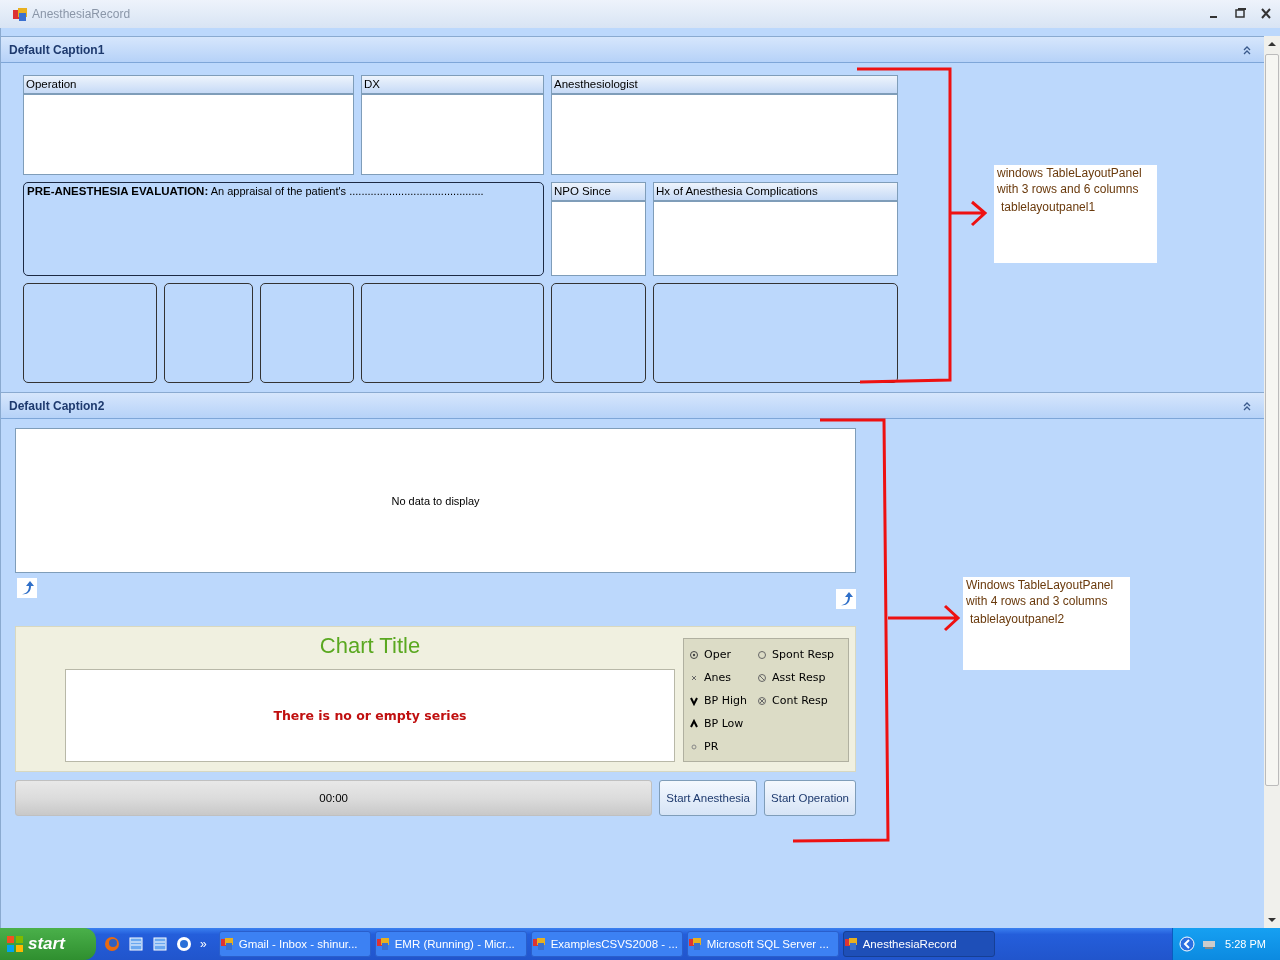  Describe the element at coordinates (1069, 173) in the screenshot. I see `annotation-text: windows TableLayoutPanel` at that location.